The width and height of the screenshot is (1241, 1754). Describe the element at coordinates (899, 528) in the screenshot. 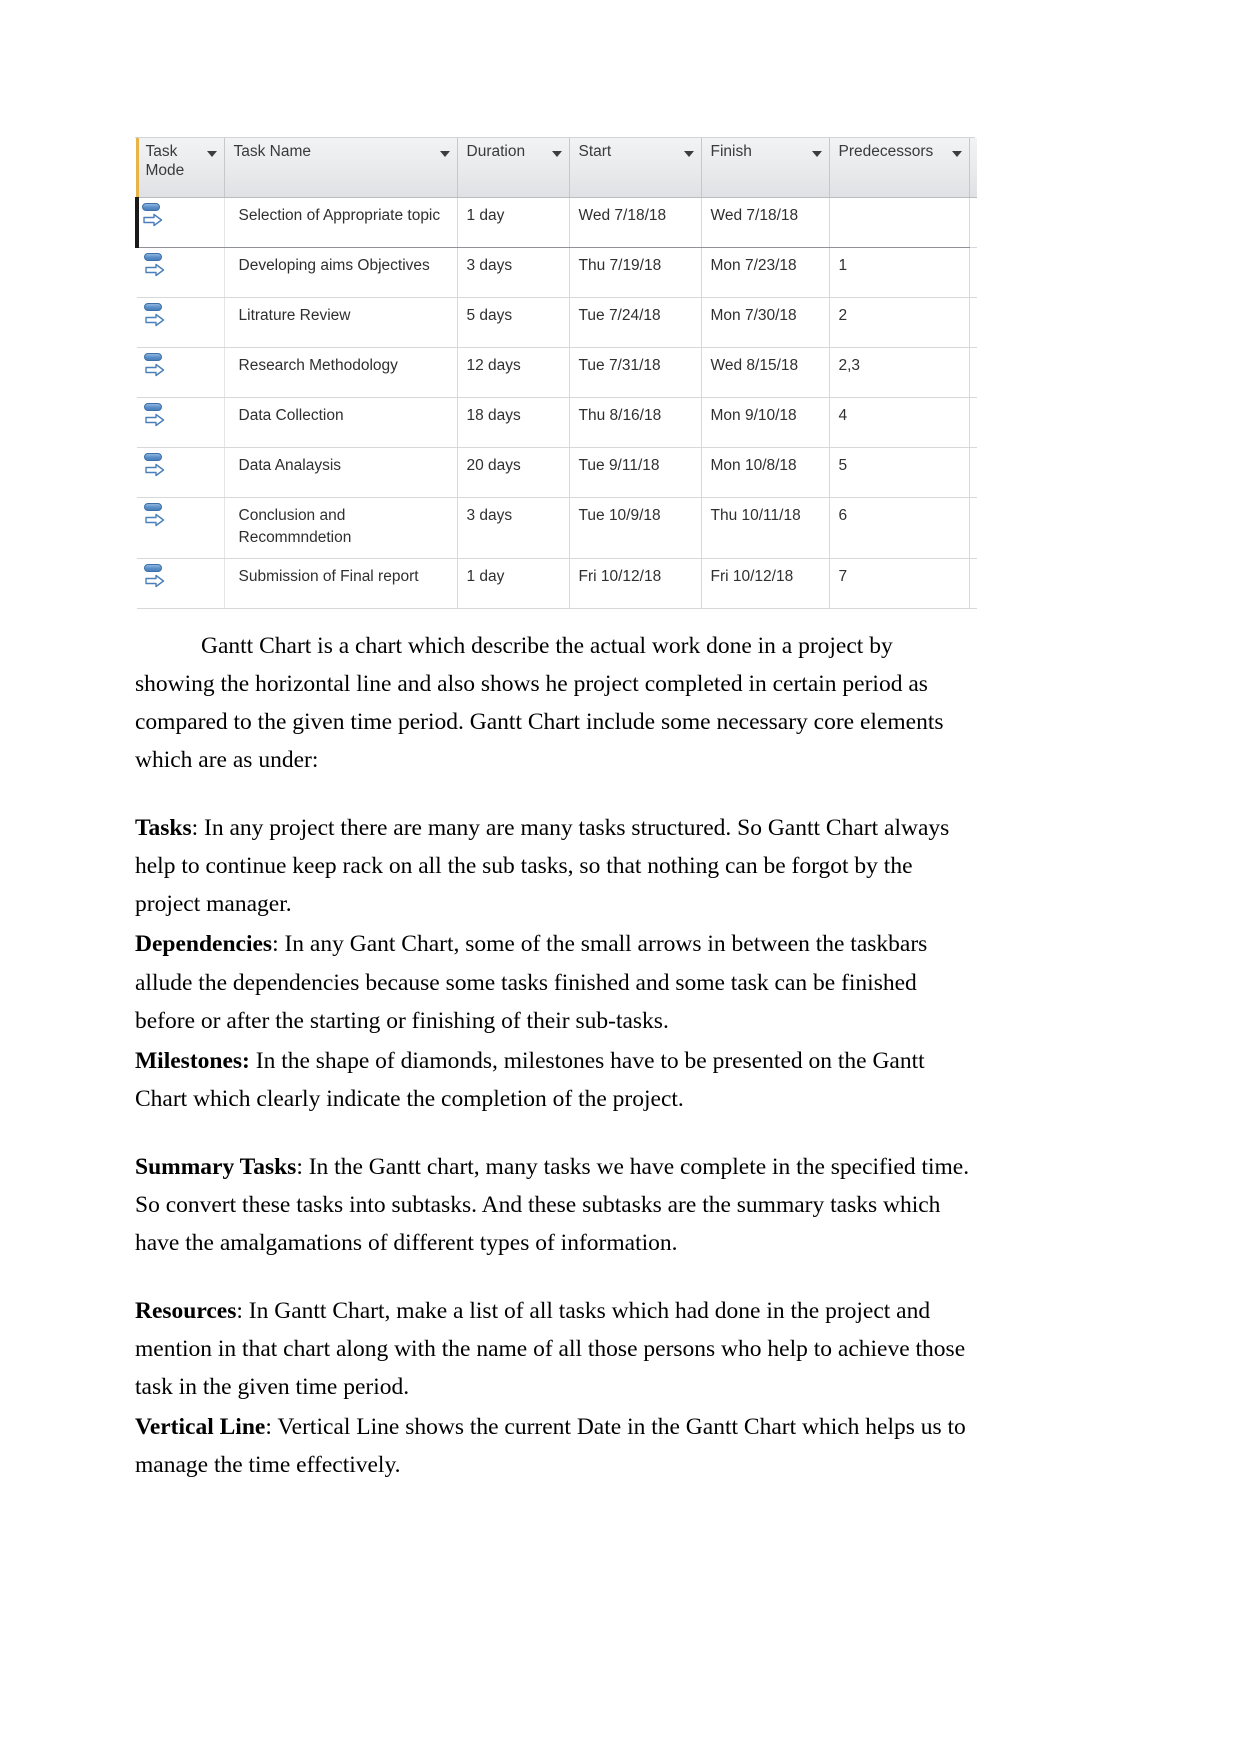

I see `predecessors-cell: 6` at that location.